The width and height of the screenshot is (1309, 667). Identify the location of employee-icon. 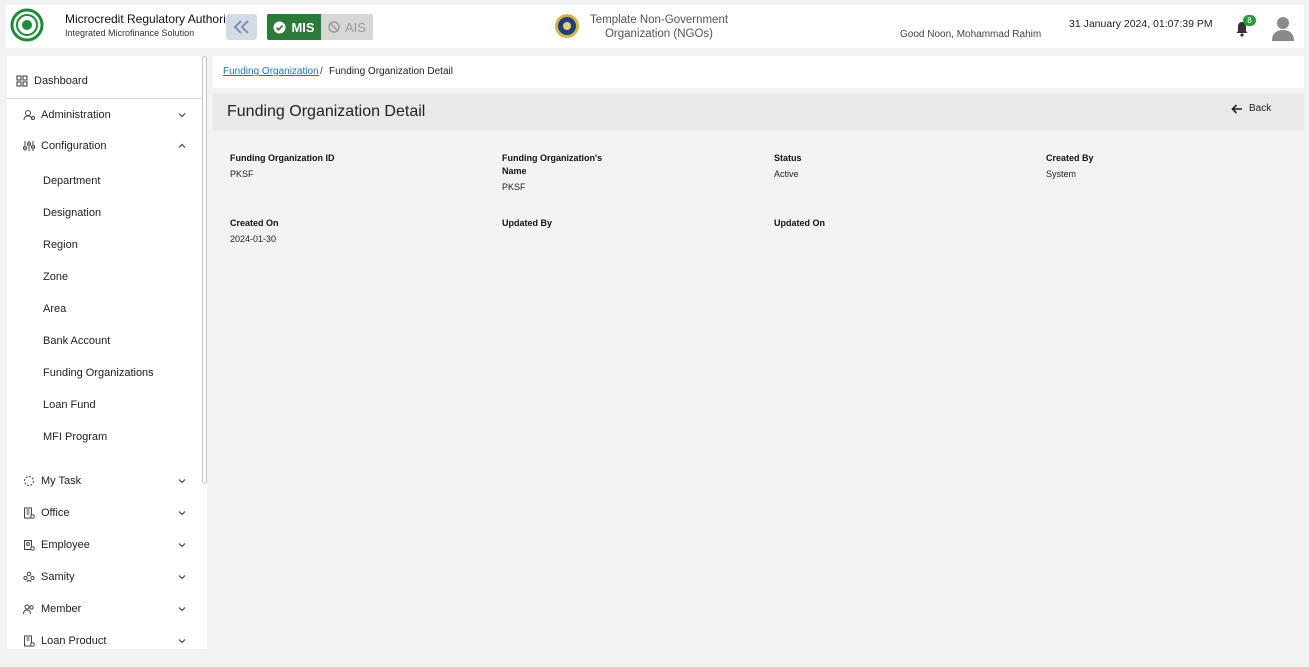
(29, 545).